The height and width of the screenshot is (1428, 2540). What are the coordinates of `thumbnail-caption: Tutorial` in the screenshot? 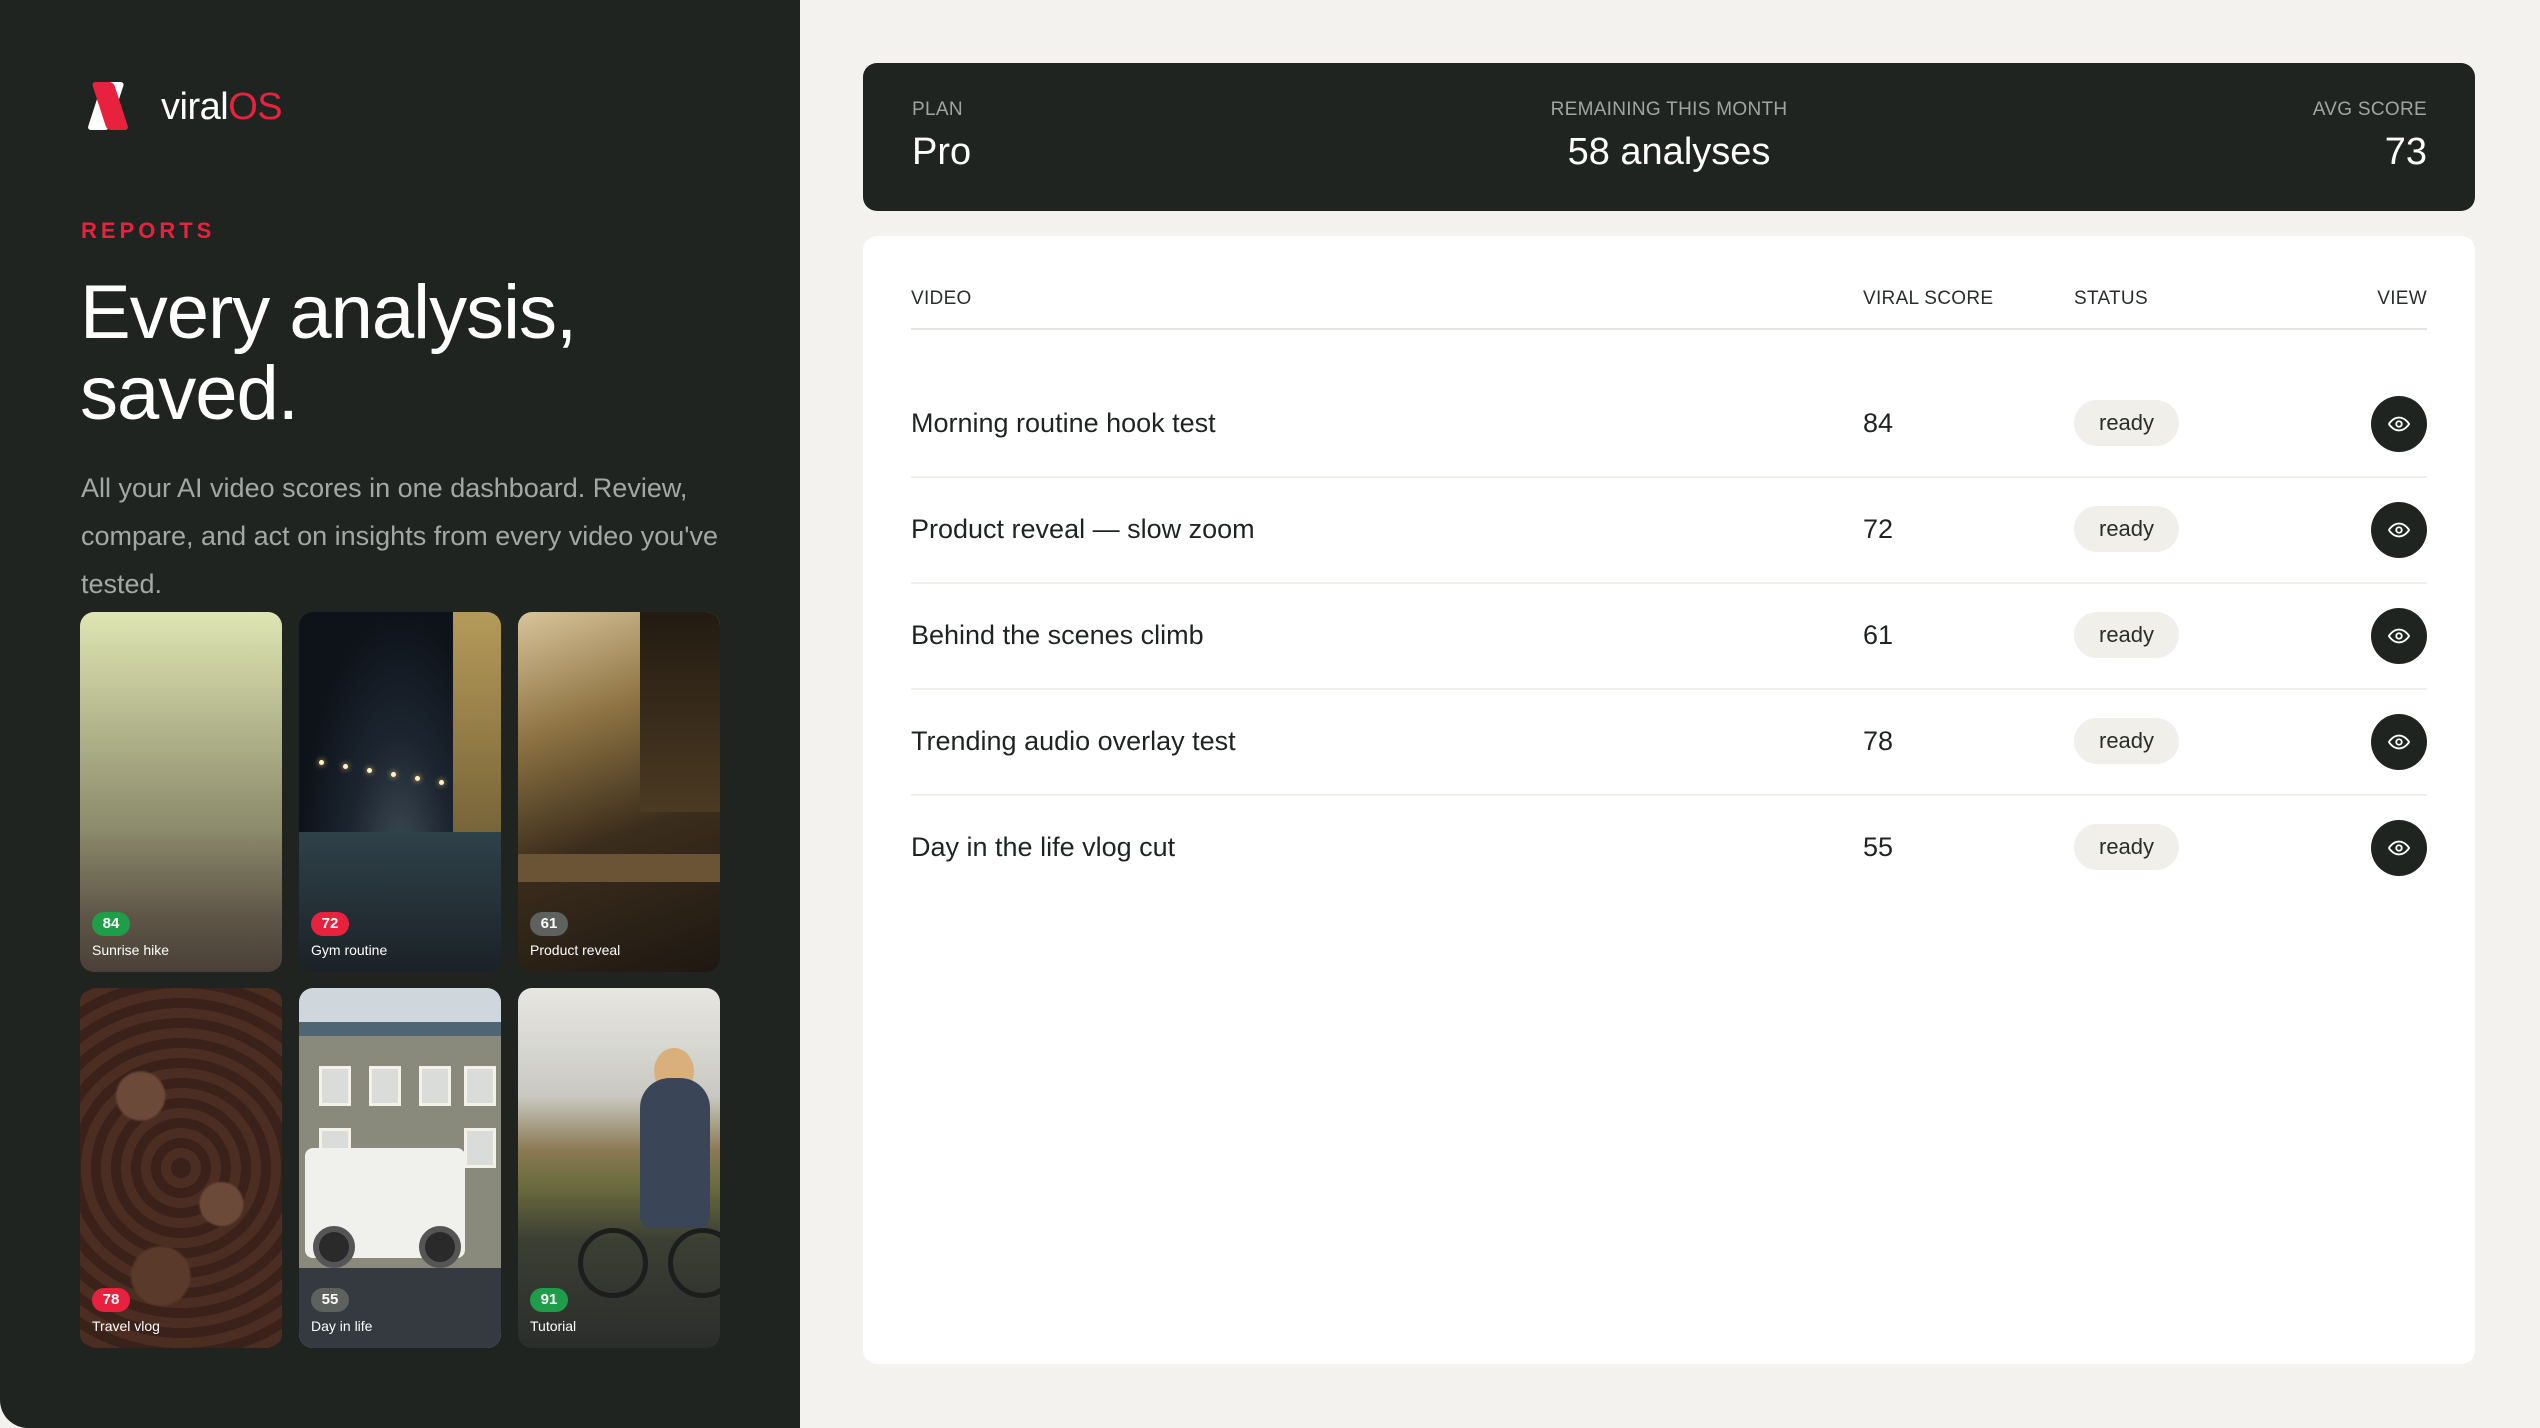 It's located at (553, 1326).